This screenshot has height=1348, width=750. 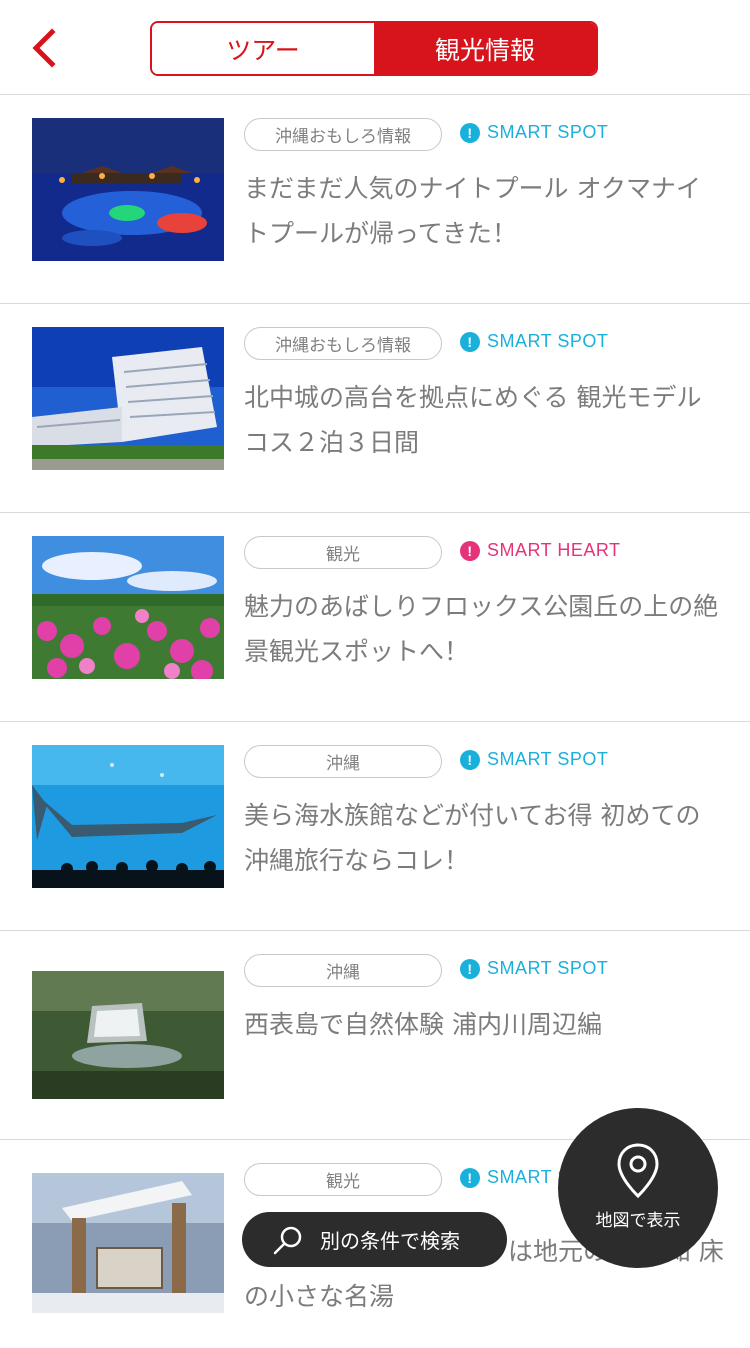 I want to click on article-title: 魅力のあばしりフロックス公園丘の上の絶景観光スポットへ！, so click(x=481, y=629).